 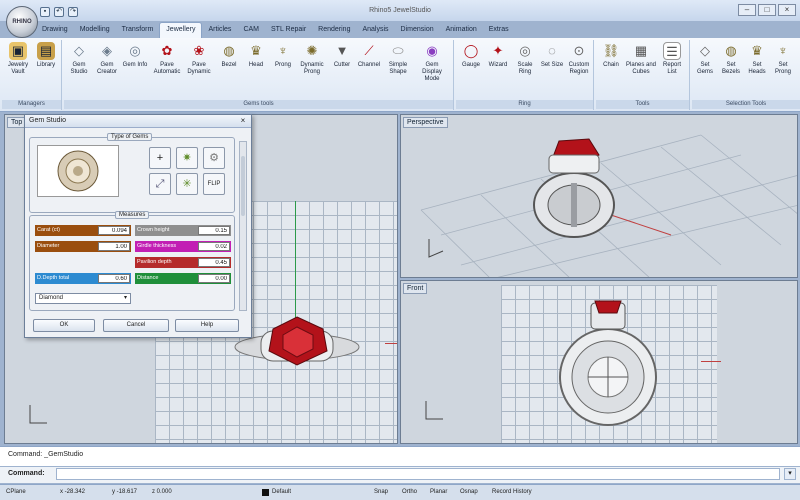 I want to click on tab-drawing: Drawing, so click(x=55, y=30).